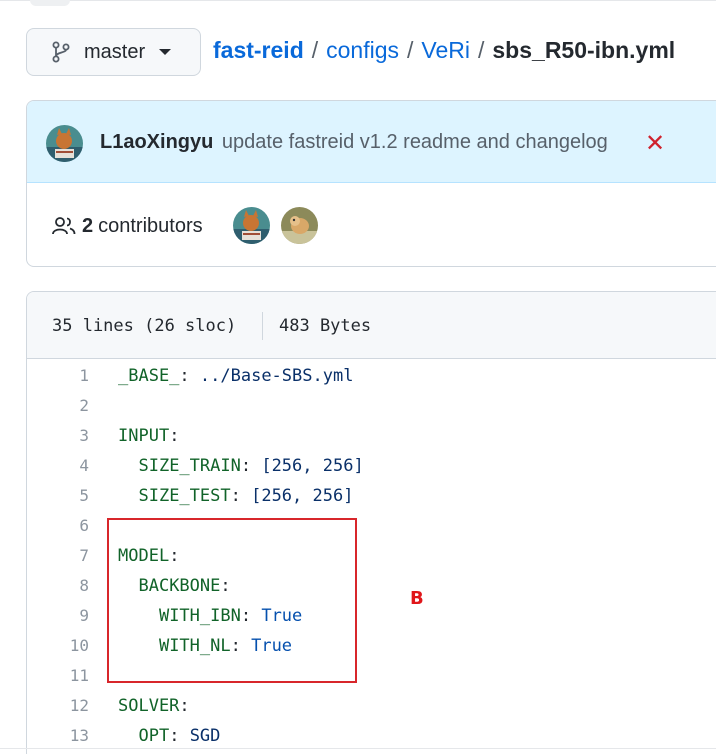 The image size is (716, 754). Describe the element at coordinates (371, 405) in the screenshot. I see `code-line: 2` at that location.